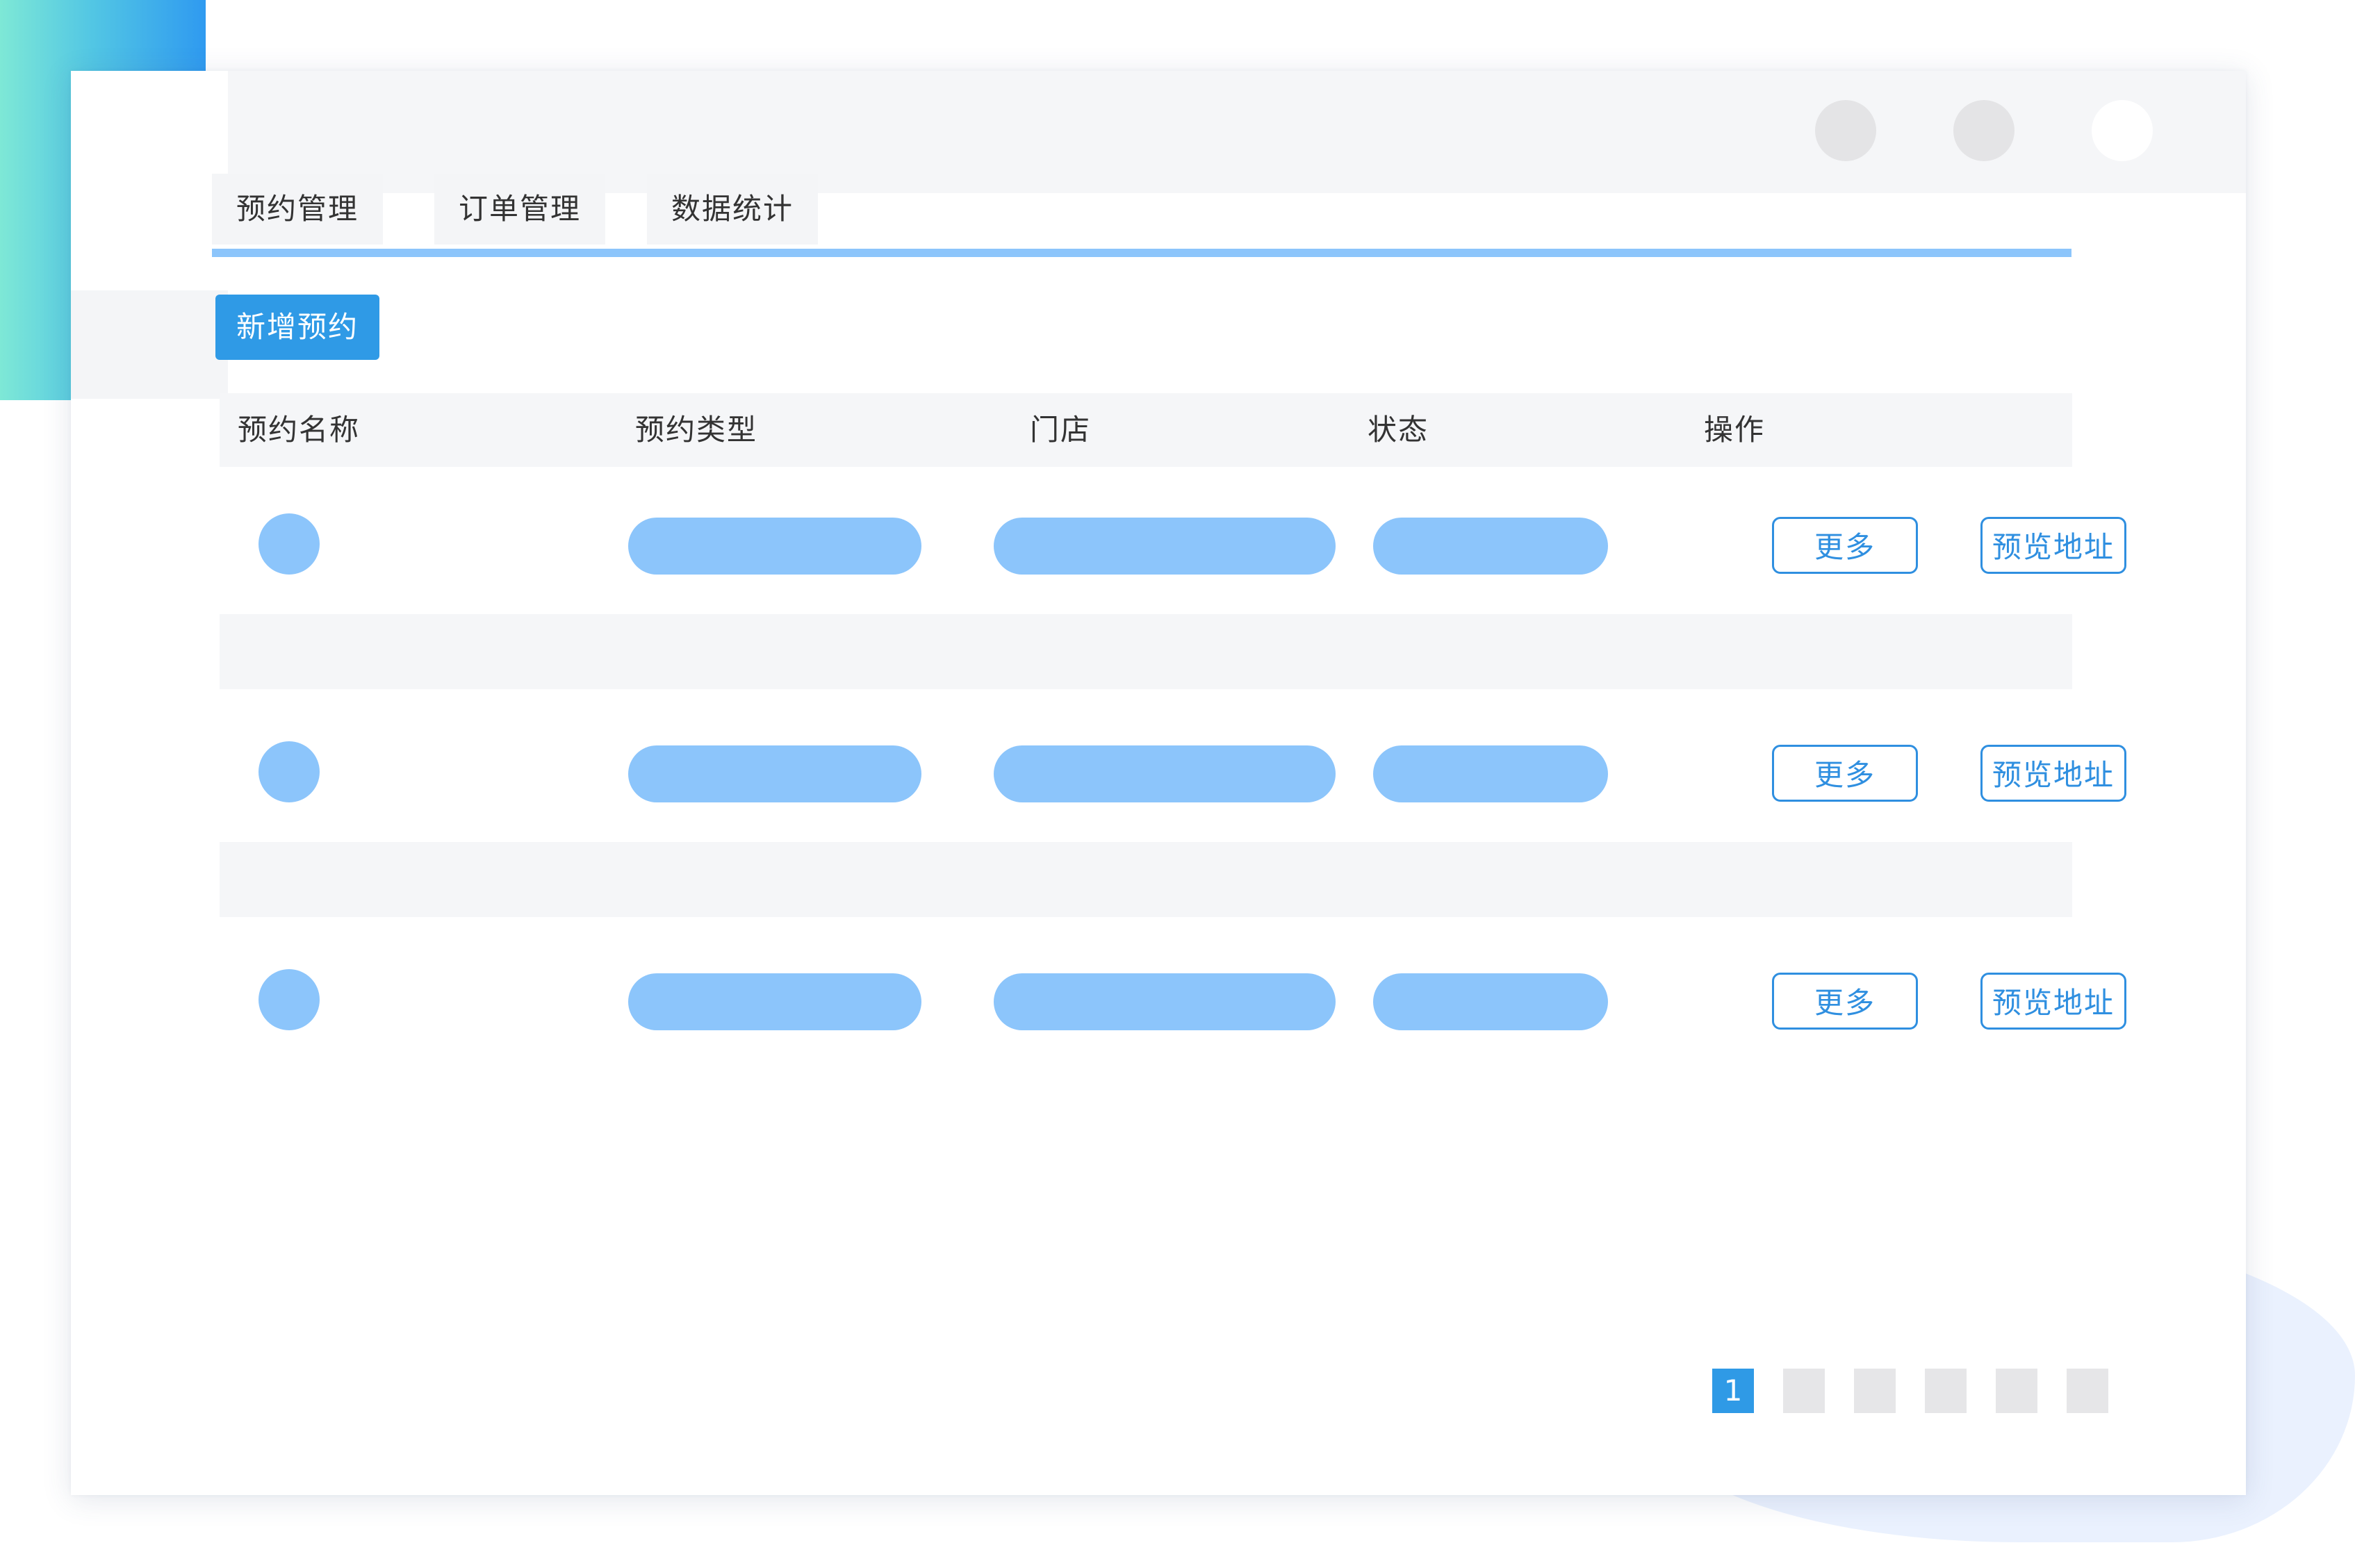  What do you see at coordinates (732, 209) in the screenshot?
I see `tab-data-statistics: 数据统计` at bounding box center [732, 209].